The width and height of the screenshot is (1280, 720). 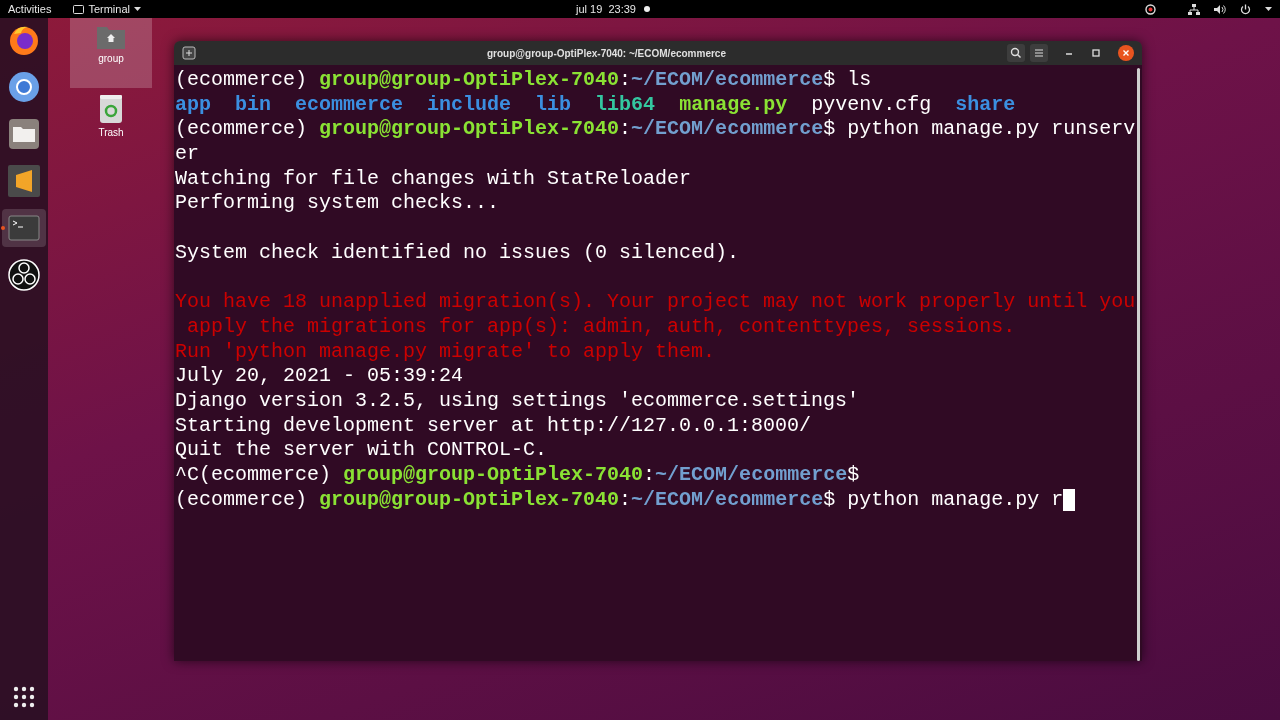 I want to click on terminal-line: July 20, 2021 - 05:39:24, so click(x=319, y=376).